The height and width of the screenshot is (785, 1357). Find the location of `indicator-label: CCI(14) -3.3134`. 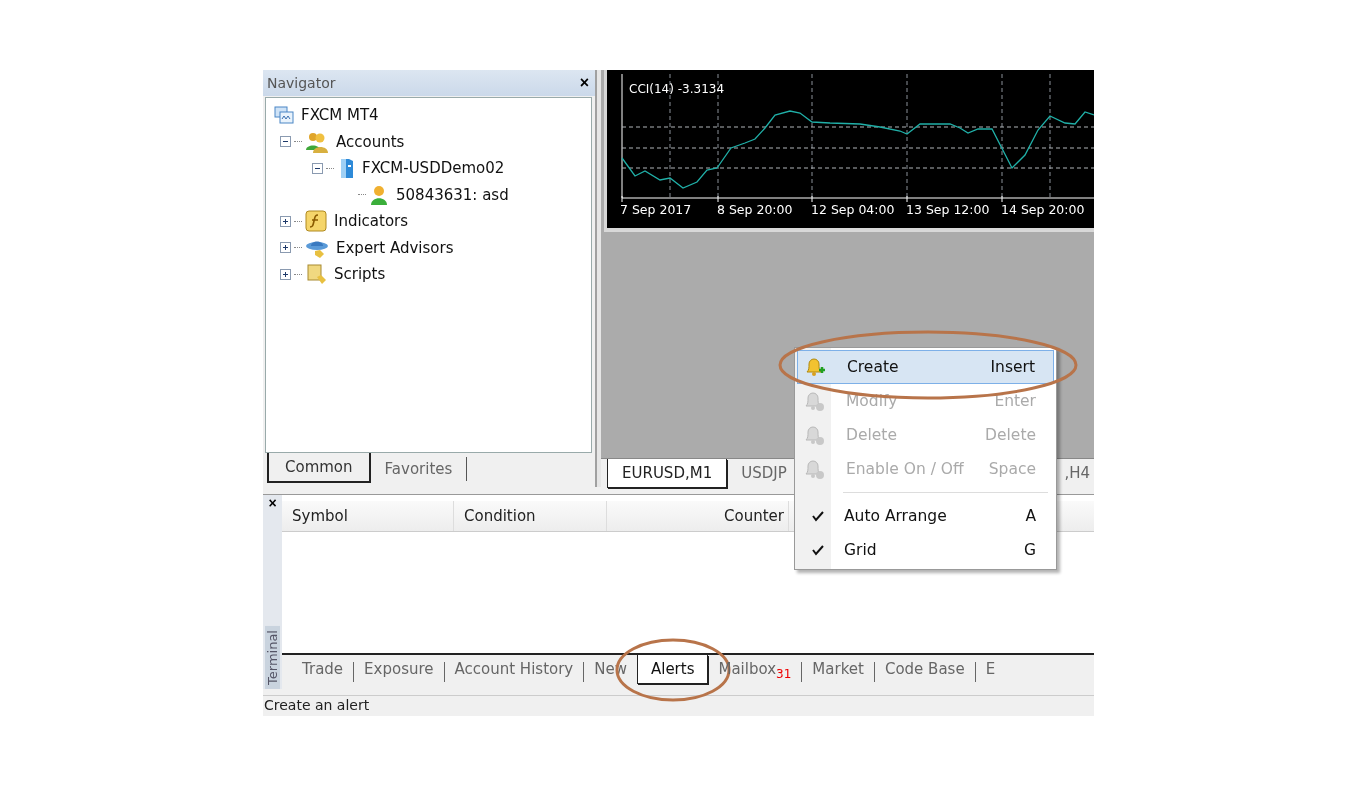

indicator-label: CCI(14) -3.3134 is located at coordinates (677, 89).